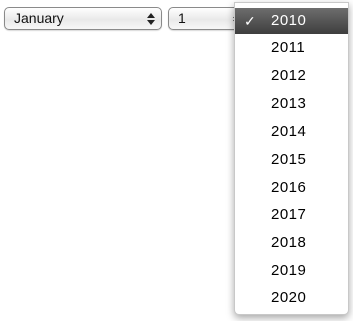 This screenshot has width=353, height=321. Describe the element at coordinates (182, 18) in the screenshot. I see `day-select-value: 1` at that location.